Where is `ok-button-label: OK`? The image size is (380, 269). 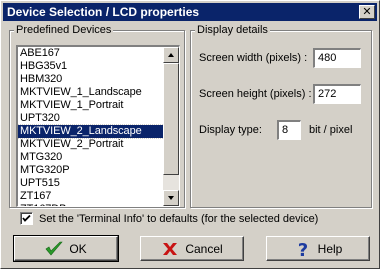 ok-button-label: OK is located at coordinates (78, 248).